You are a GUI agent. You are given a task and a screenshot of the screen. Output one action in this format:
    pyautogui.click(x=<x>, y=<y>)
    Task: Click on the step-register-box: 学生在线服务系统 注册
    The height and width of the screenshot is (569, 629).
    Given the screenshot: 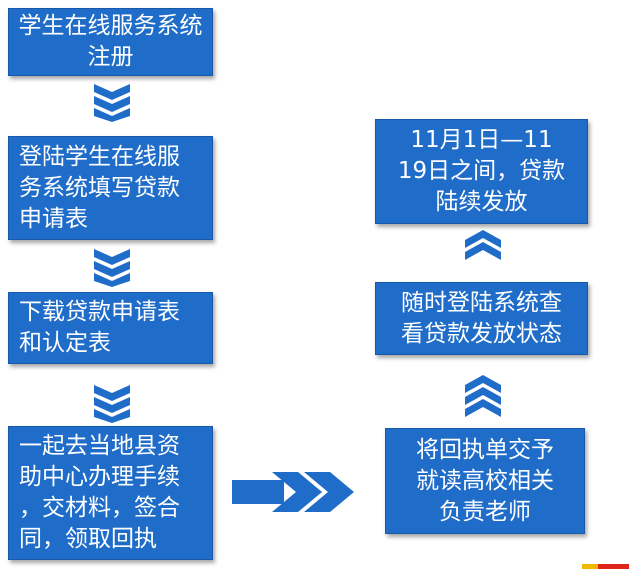 What is the action you would take?
    pyautogui.click(x=110, y=42)
    